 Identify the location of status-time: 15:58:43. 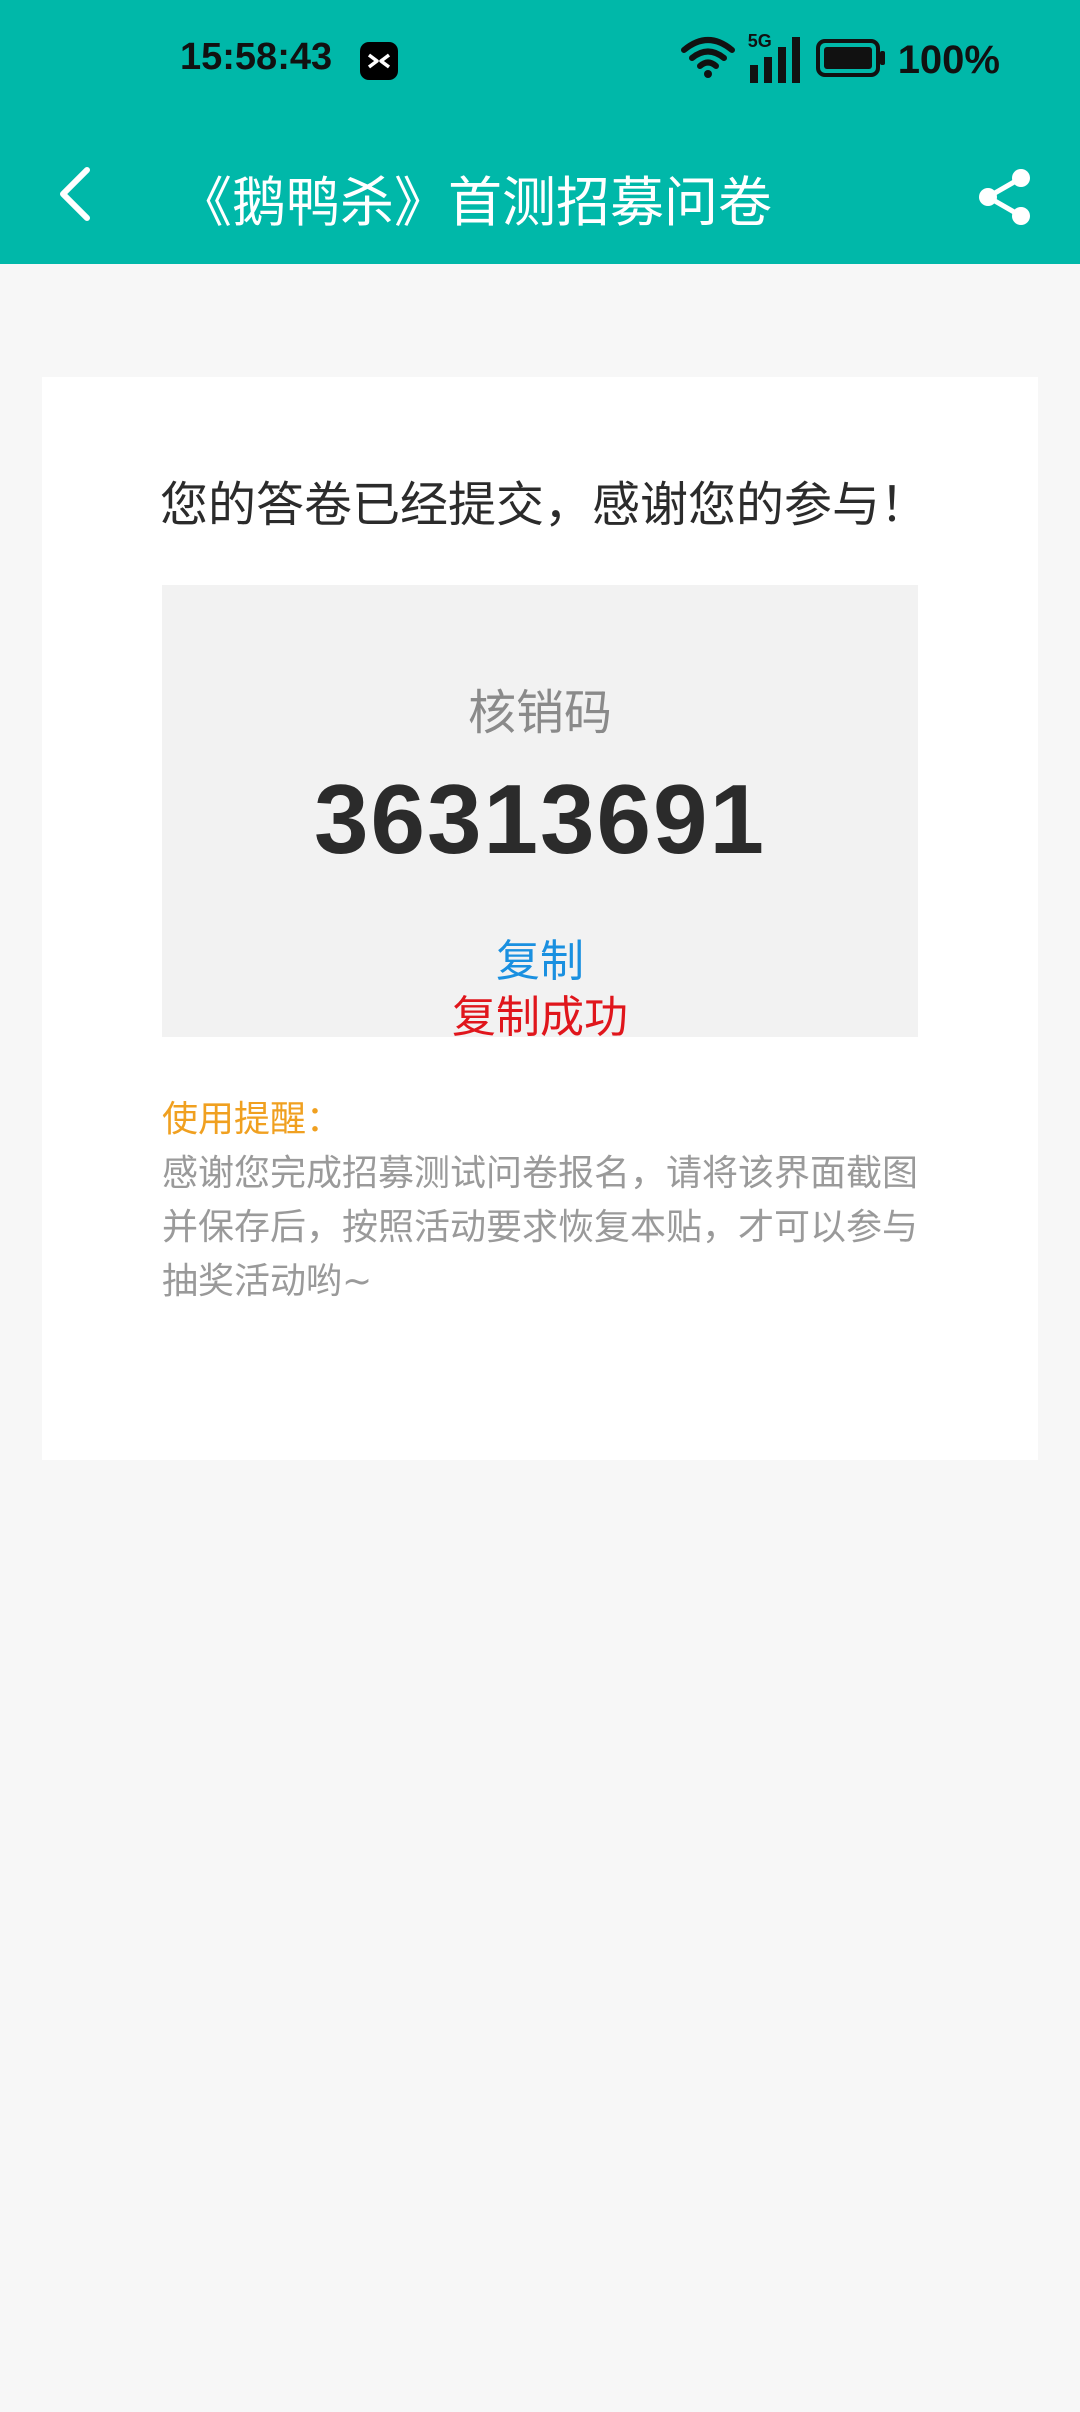
(256, 57).